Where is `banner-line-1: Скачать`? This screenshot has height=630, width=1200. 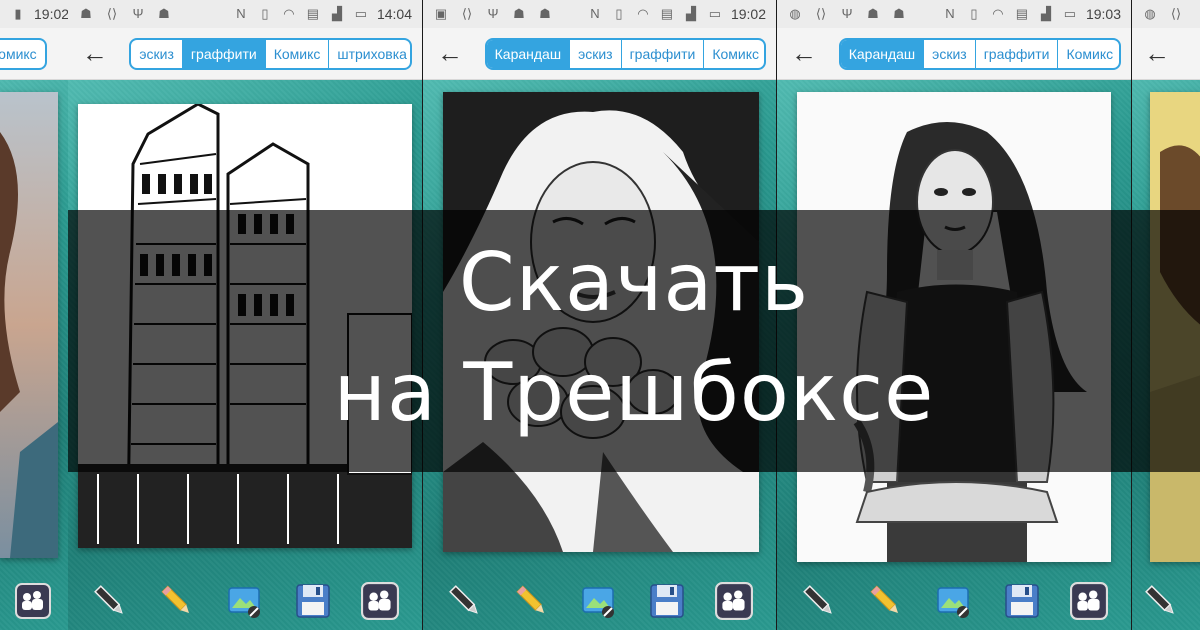
banner-line-1: Скачать is located at coordinates (634, 282).